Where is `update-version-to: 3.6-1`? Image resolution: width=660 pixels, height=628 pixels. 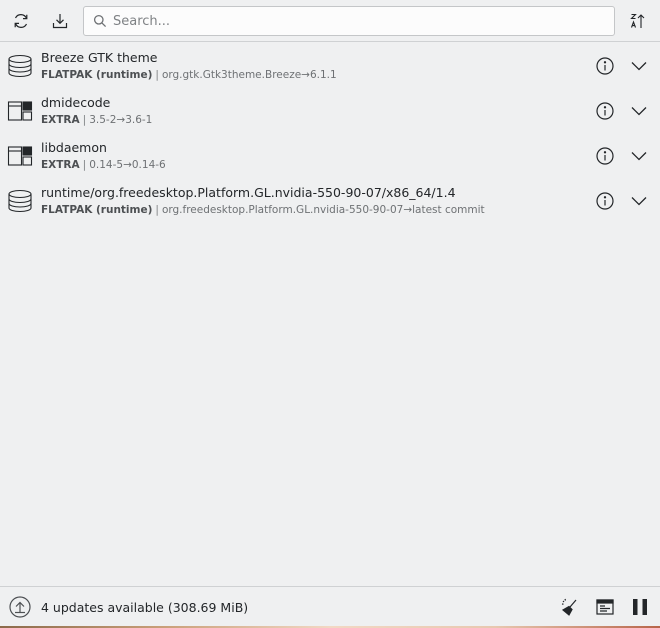
update-version-to: 3.6-1 is located at coordinates (139, 120).